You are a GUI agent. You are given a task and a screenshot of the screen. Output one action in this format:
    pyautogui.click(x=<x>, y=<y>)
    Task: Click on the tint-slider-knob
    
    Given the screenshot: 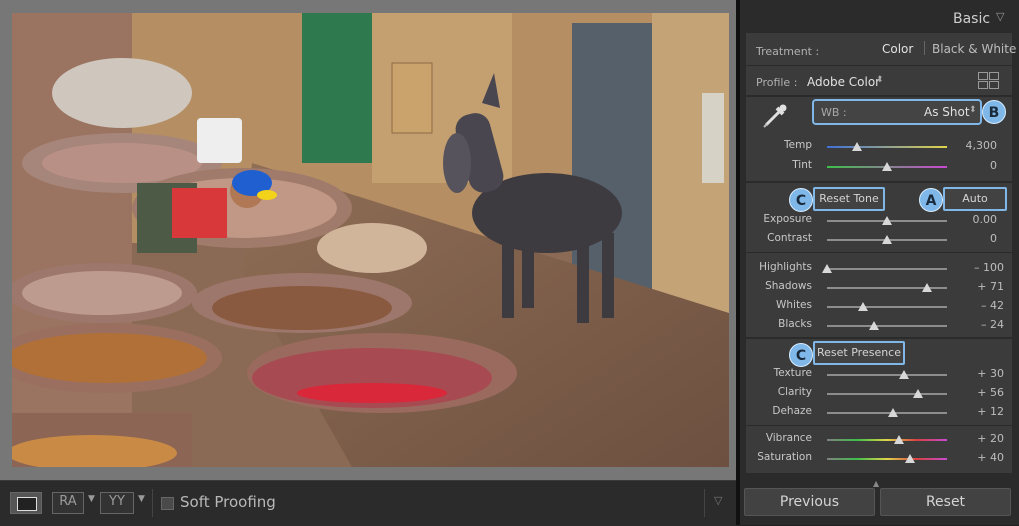 What is the action you would take?
    pyautogui.click(x=887, y=166)
    